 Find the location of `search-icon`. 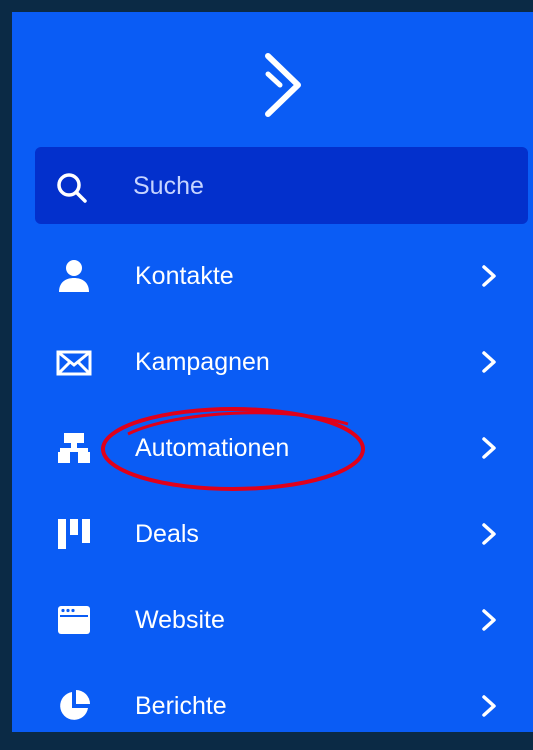

search-icon is located at coordinates (72, 188).